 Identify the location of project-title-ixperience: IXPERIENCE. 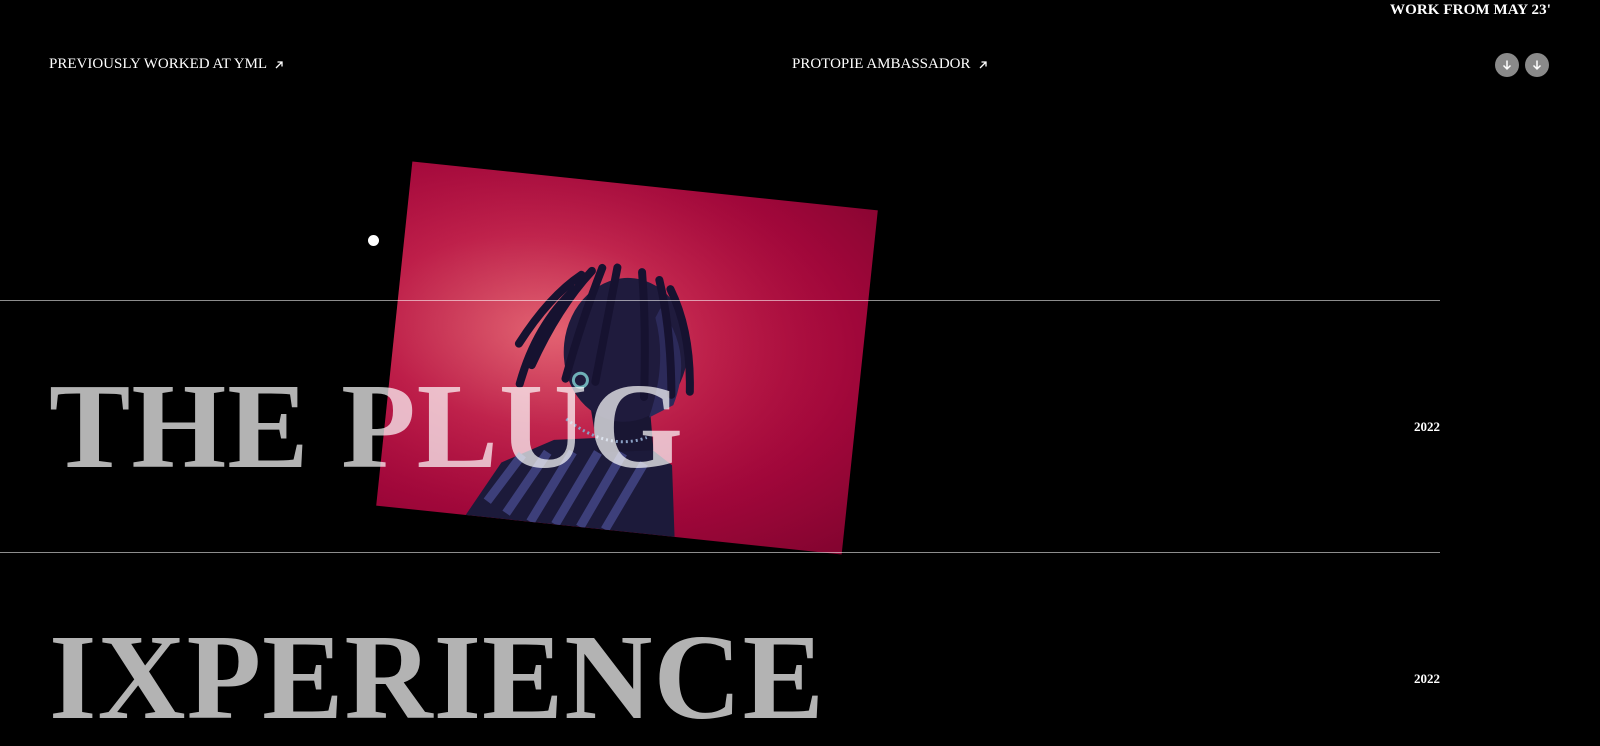
(437, 678).